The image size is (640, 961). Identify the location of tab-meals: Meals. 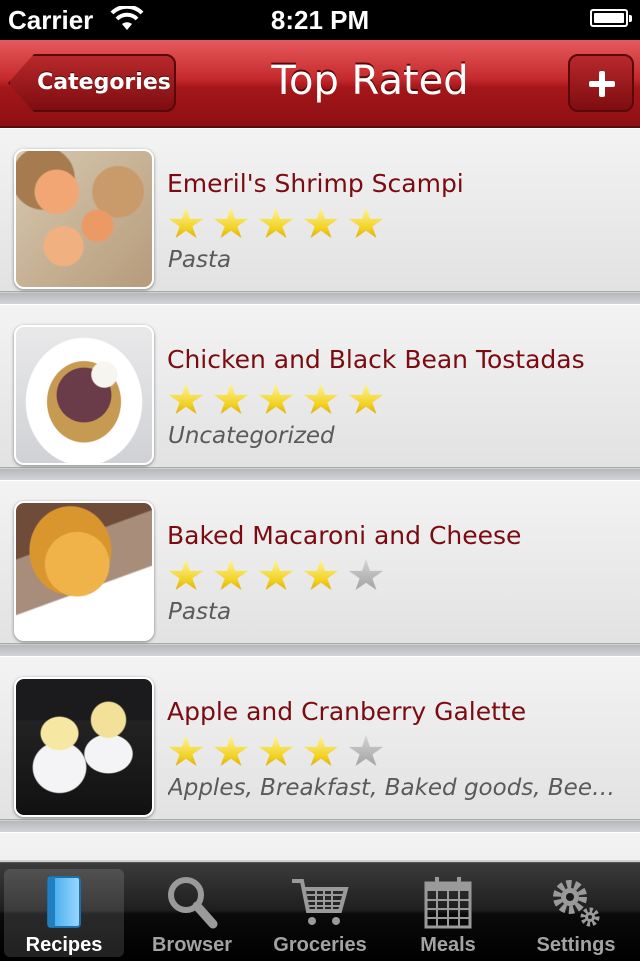
(448, 913).